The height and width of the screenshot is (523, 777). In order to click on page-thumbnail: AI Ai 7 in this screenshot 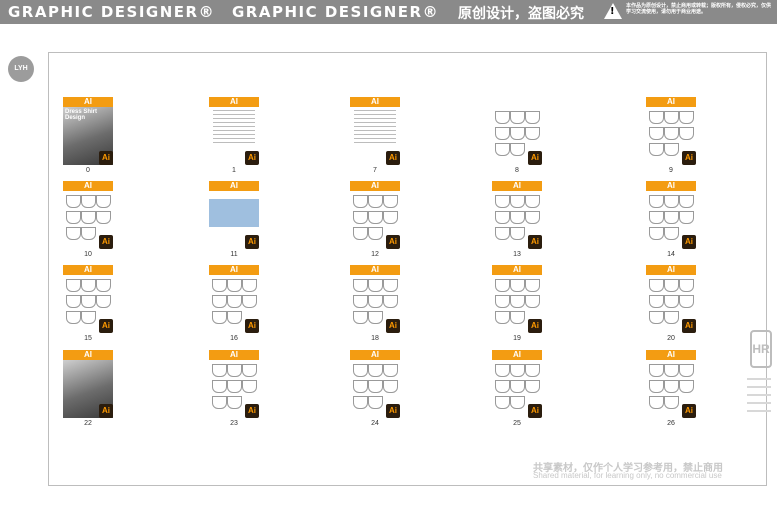, I will do `click(375, 135)`.